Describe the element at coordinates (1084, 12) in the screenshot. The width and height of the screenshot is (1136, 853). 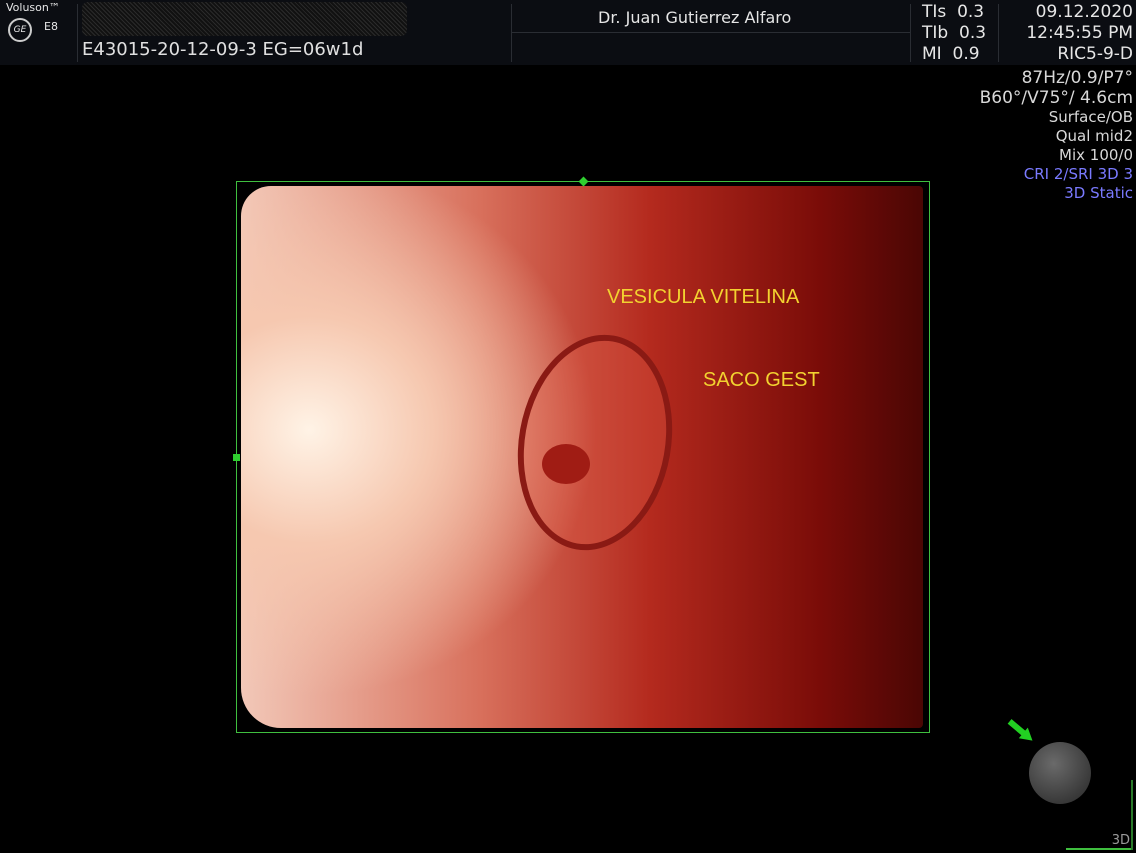
I see `date: 09.12.2020` at that location.